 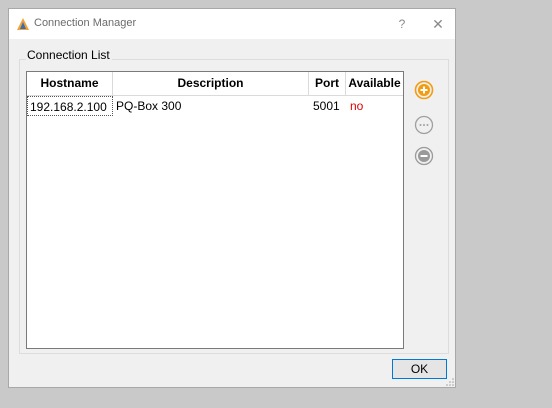 I want to click on edit-connection-button, so click(x=424, y=125).